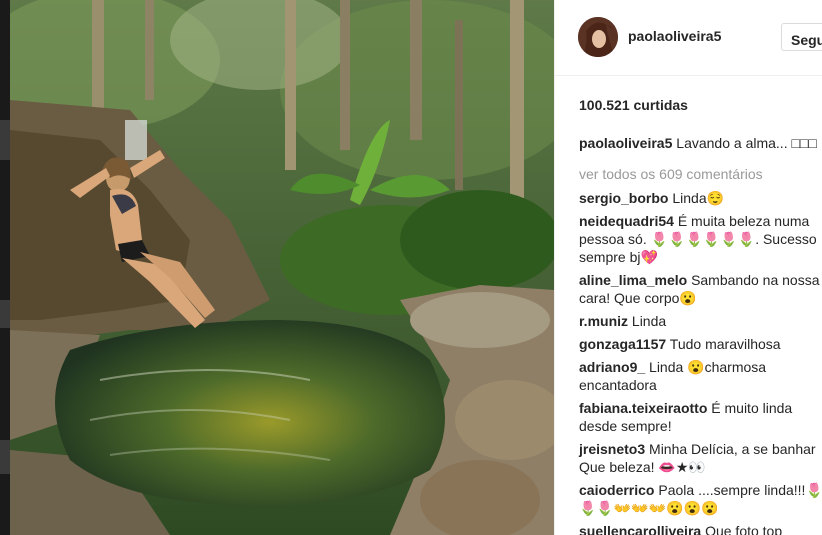 Image resolution: width=822 pixels, height=535 pixels. I want to click on likes-count: 100.521 curtidas, so click(633, 105).